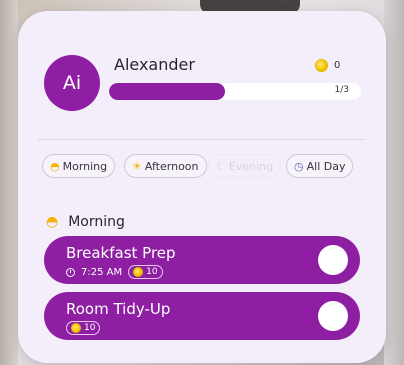 The height and width of the screenshot is (365, 404). What do you see at coordinates (118, 309) in the screenshot?
I see `task-title: Room Tidy-Up` at bounding box center [118, 309].